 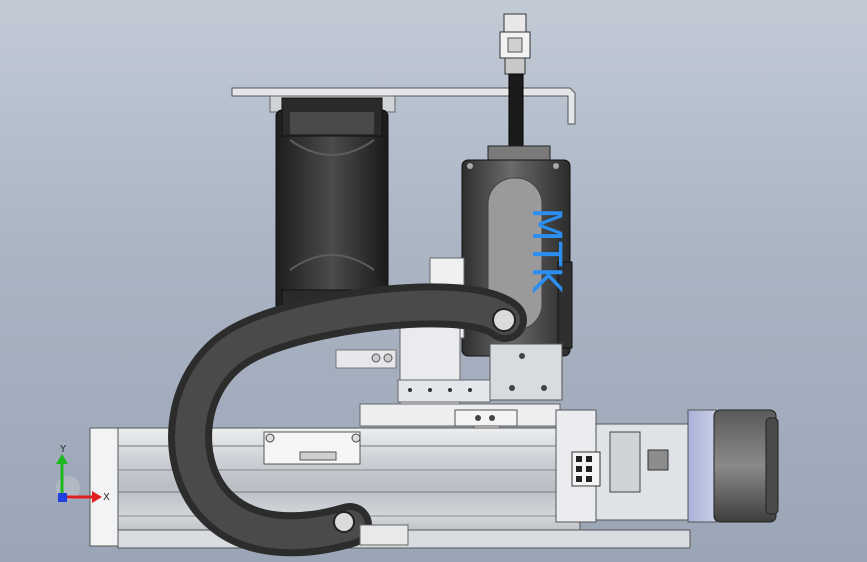 I want to click on cooling-fan, so click(x=332, y=208).